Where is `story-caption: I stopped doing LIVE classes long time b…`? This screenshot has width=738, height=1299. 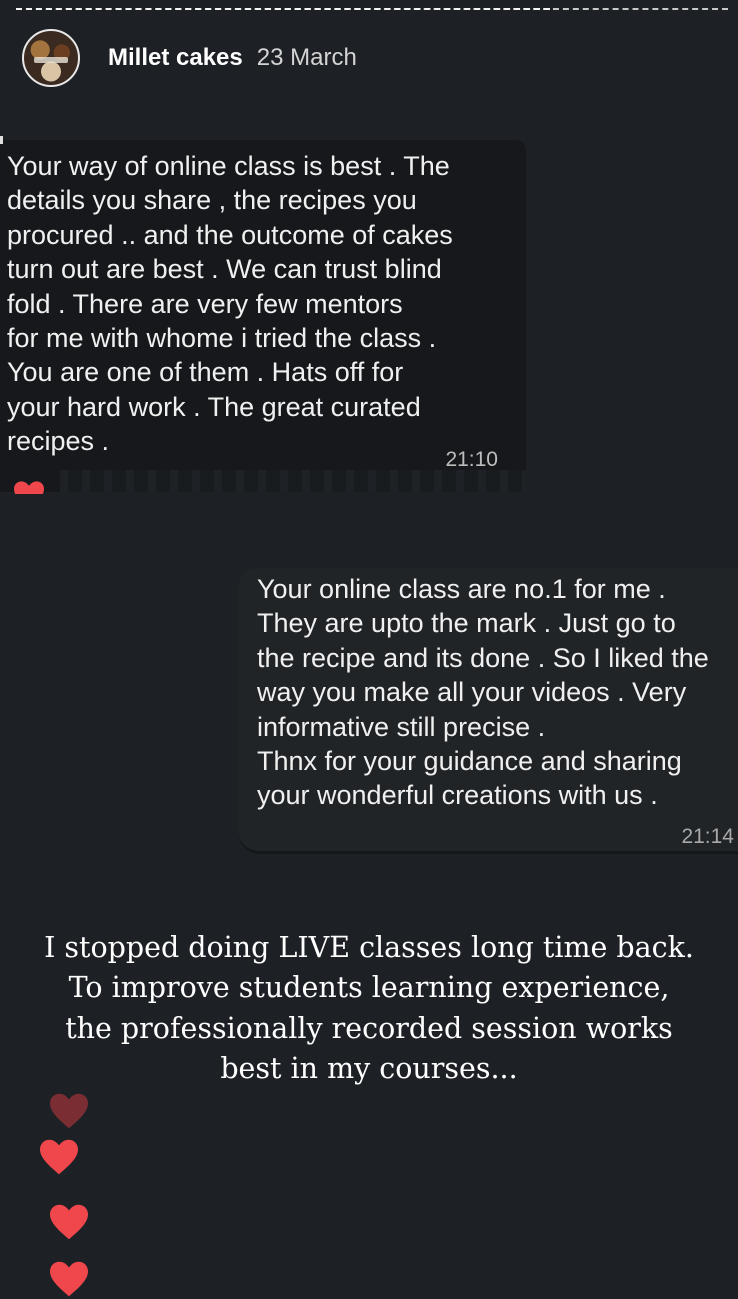
story-caption: I stopped doing LIVE classes long time b… is located at coordinates (369, 1008).